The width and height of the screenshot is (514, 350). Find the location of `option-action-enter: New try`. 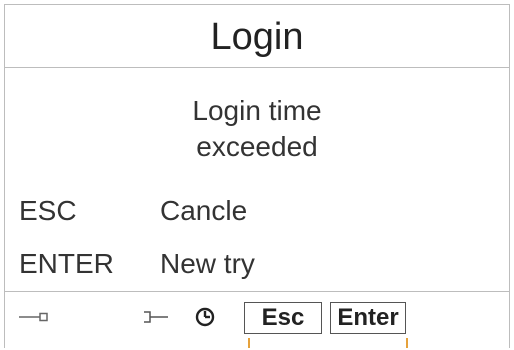

option-action-enter: New try is located at coordinates (207, 263).